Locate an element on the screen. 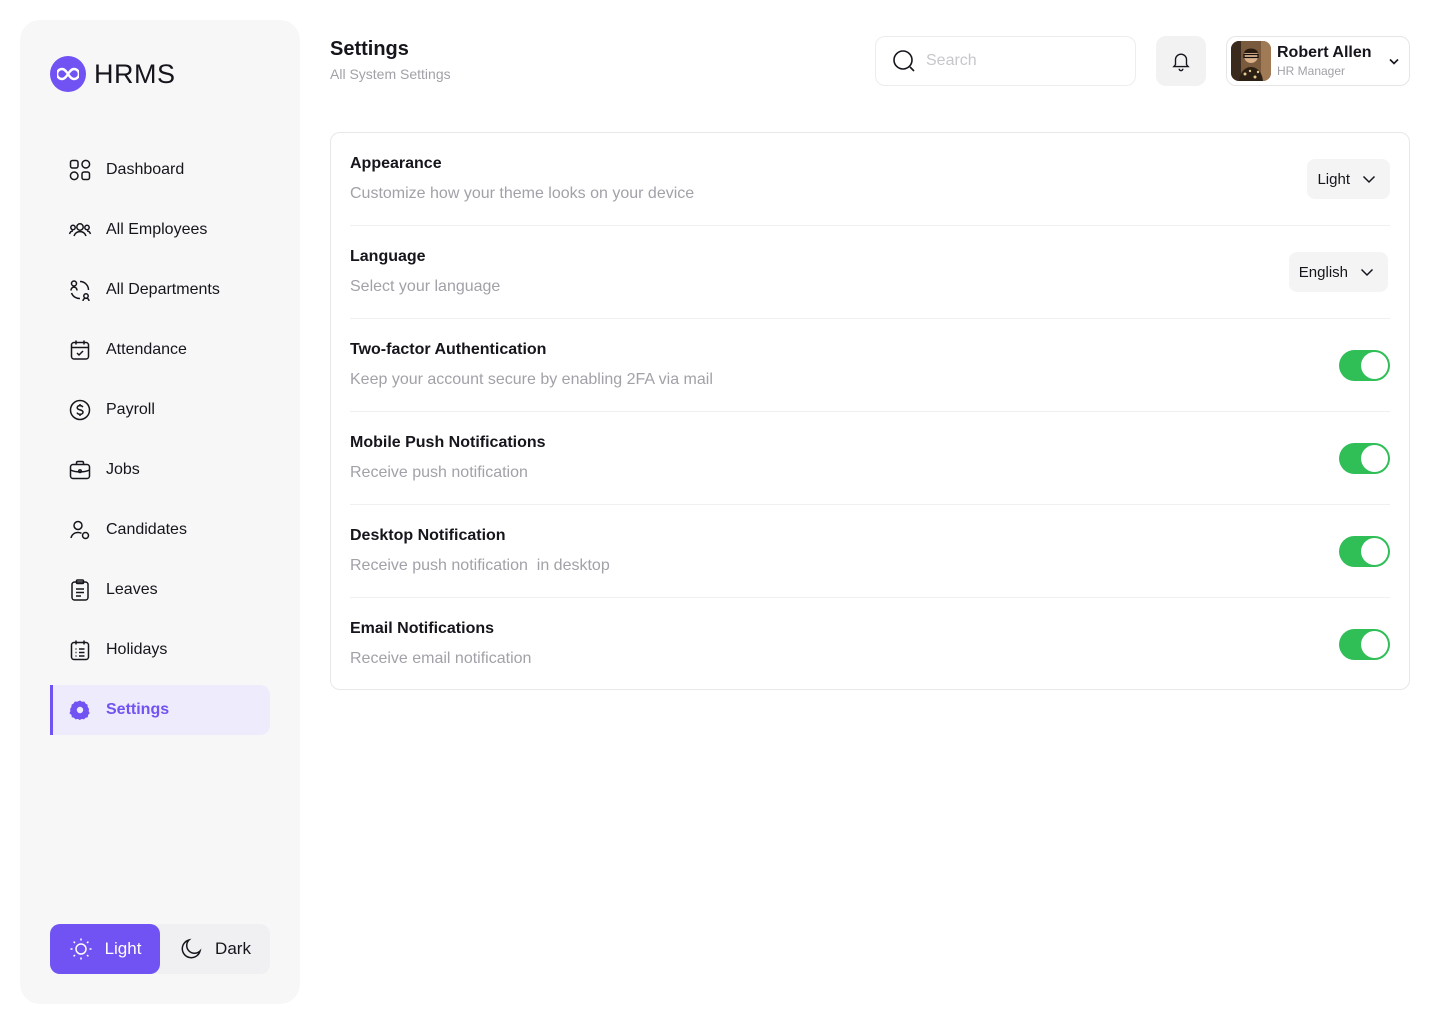 The width and height of the screenshot is (1440, 1024). appearance-select-value: Light is located at coordinates (1333, 179).